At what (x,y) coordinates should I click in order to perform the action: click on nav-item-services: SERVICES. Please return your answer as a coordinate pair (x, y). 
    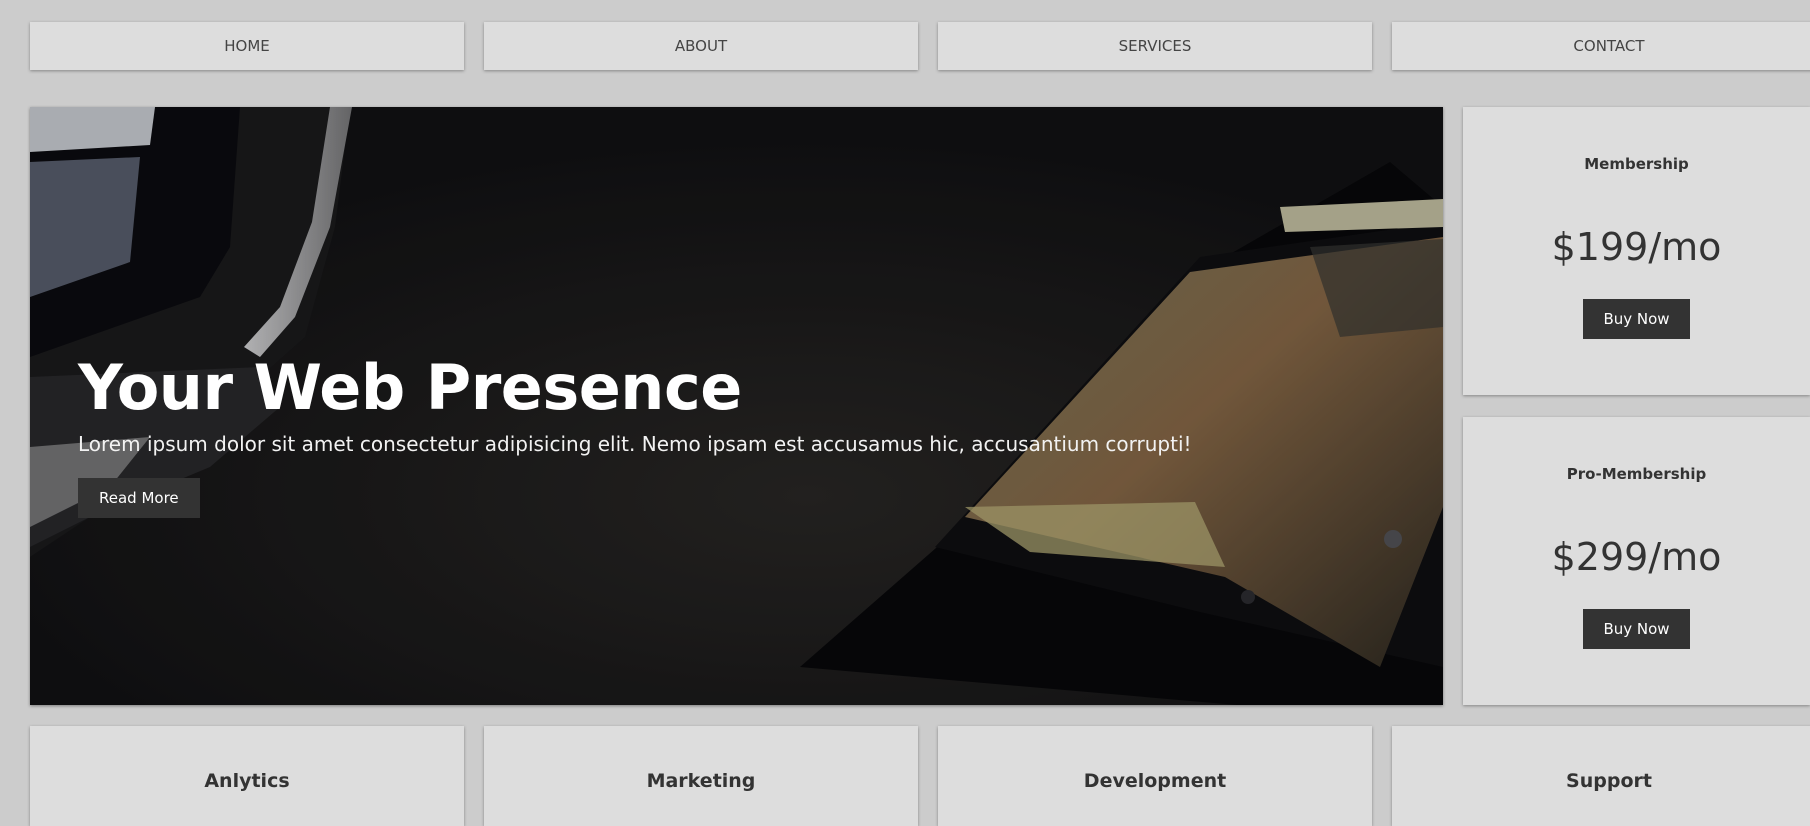
    Looking at the image, I should click on (1155, 46).